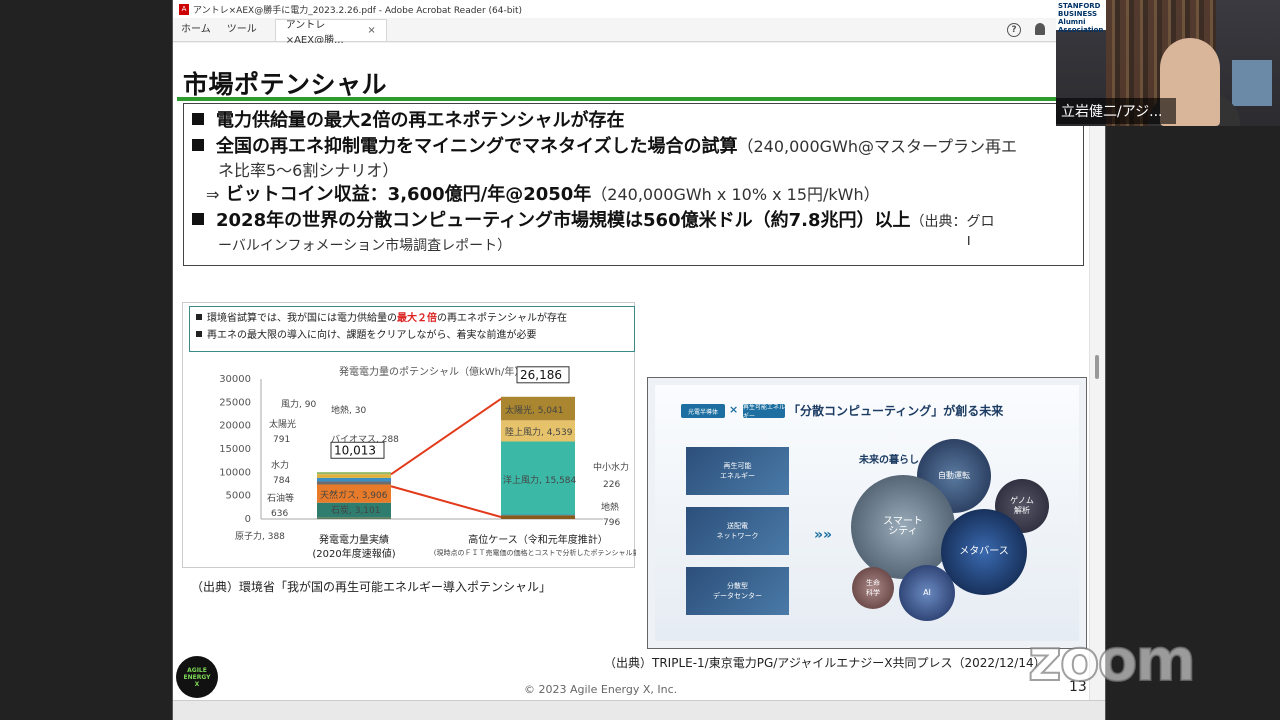 Image resolution: width=1280 pixels, height=720 pixels. What do you see at coordinates (601, 689) in the screenshot?
I see `copyright: © 2023 Agile Energy X, Inc.` at bounding box center [601, 689].